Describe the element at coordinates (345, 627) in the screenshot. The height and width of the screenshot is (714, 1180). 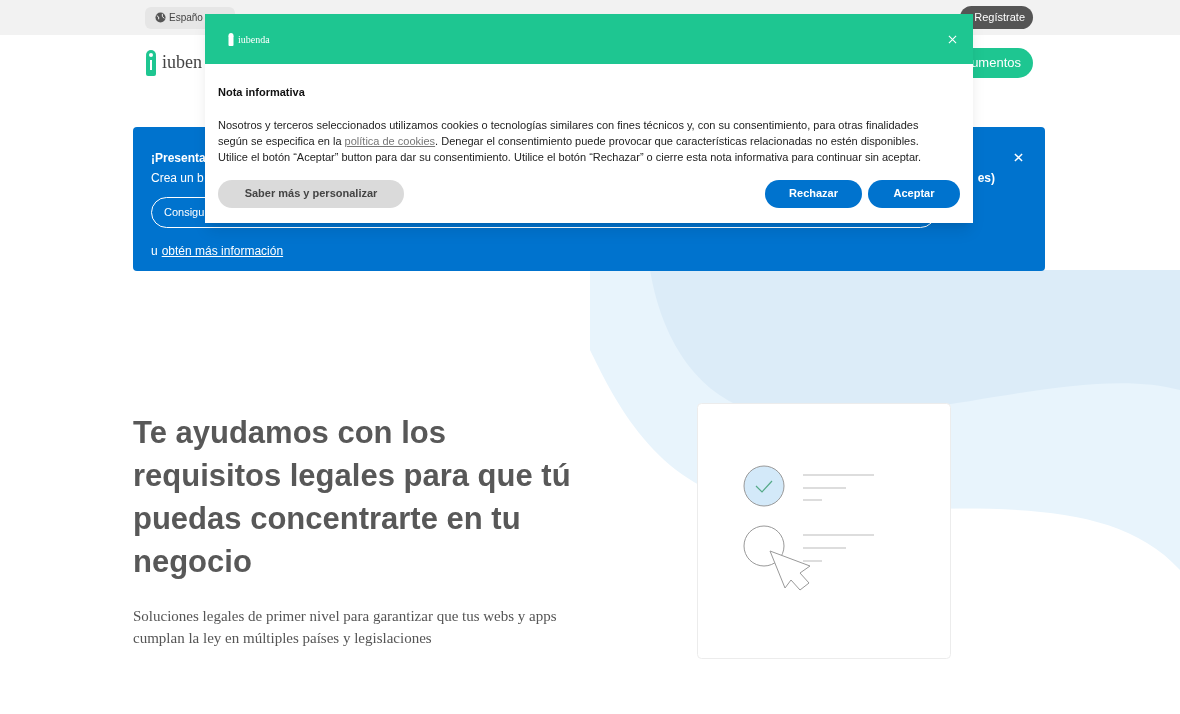
I see `hero-subtitle: Soluciones legales de primer nivel para garantizar que tus webs y apps cumplan la ley en múltiples países y legislaciones` at that location.